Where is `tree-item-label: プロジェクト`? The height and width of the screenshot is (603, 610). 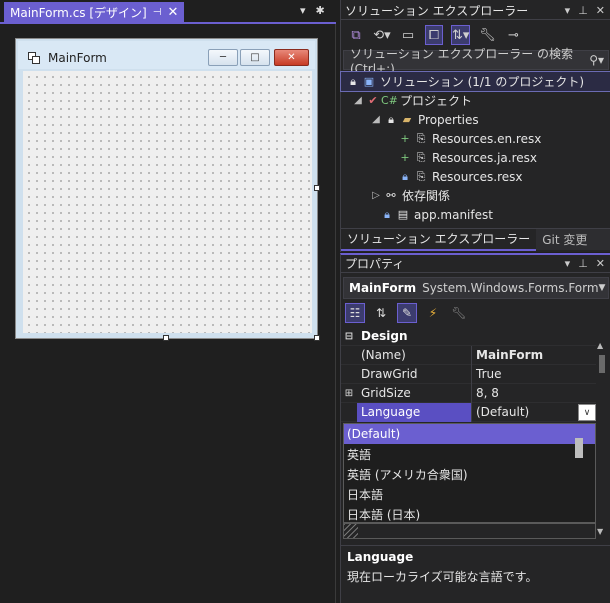 tree-item-label: プロジェクト is located at coordinates (436, 101).